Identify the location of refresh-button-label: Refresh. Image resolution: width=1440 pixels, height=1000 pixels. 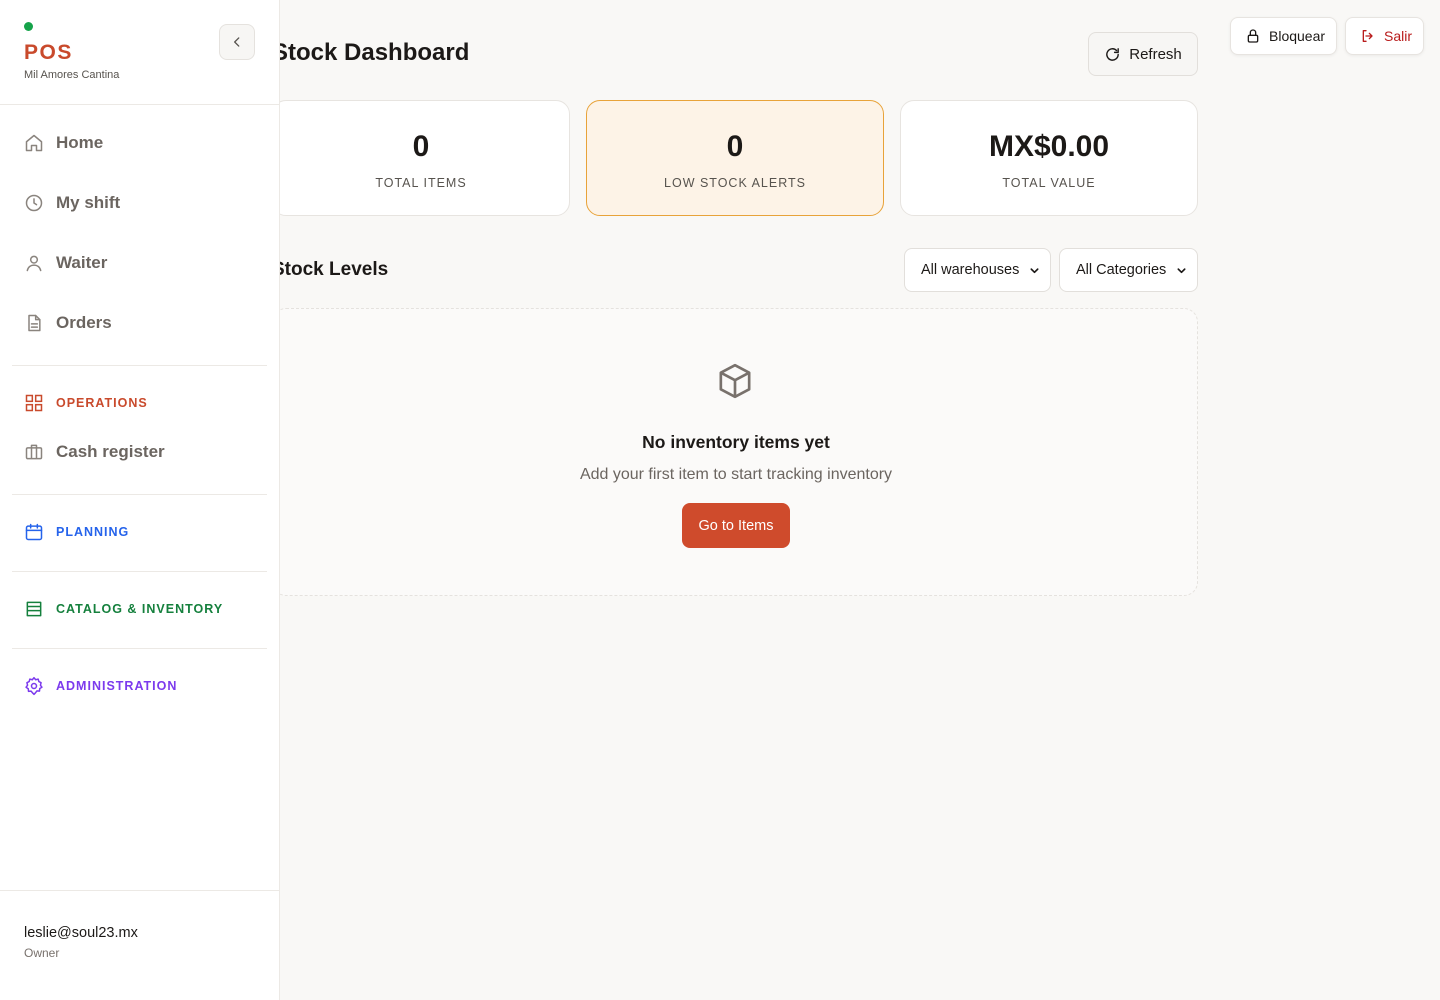
(1155, 54).